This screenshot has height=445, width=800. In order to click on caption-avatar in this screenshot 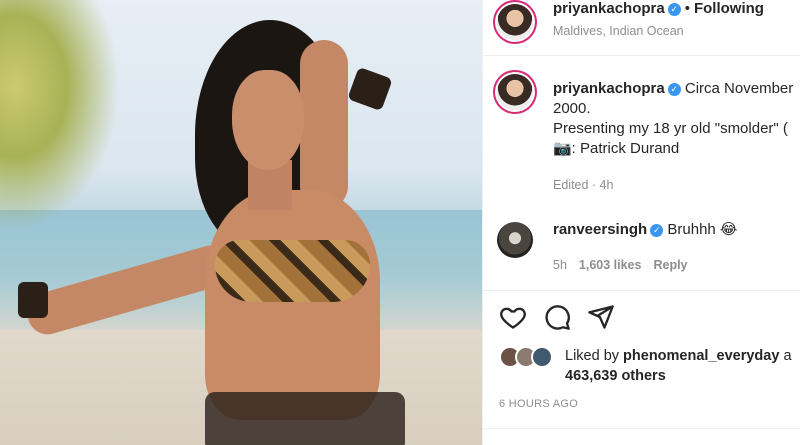, I will do `click(515, 92)`.